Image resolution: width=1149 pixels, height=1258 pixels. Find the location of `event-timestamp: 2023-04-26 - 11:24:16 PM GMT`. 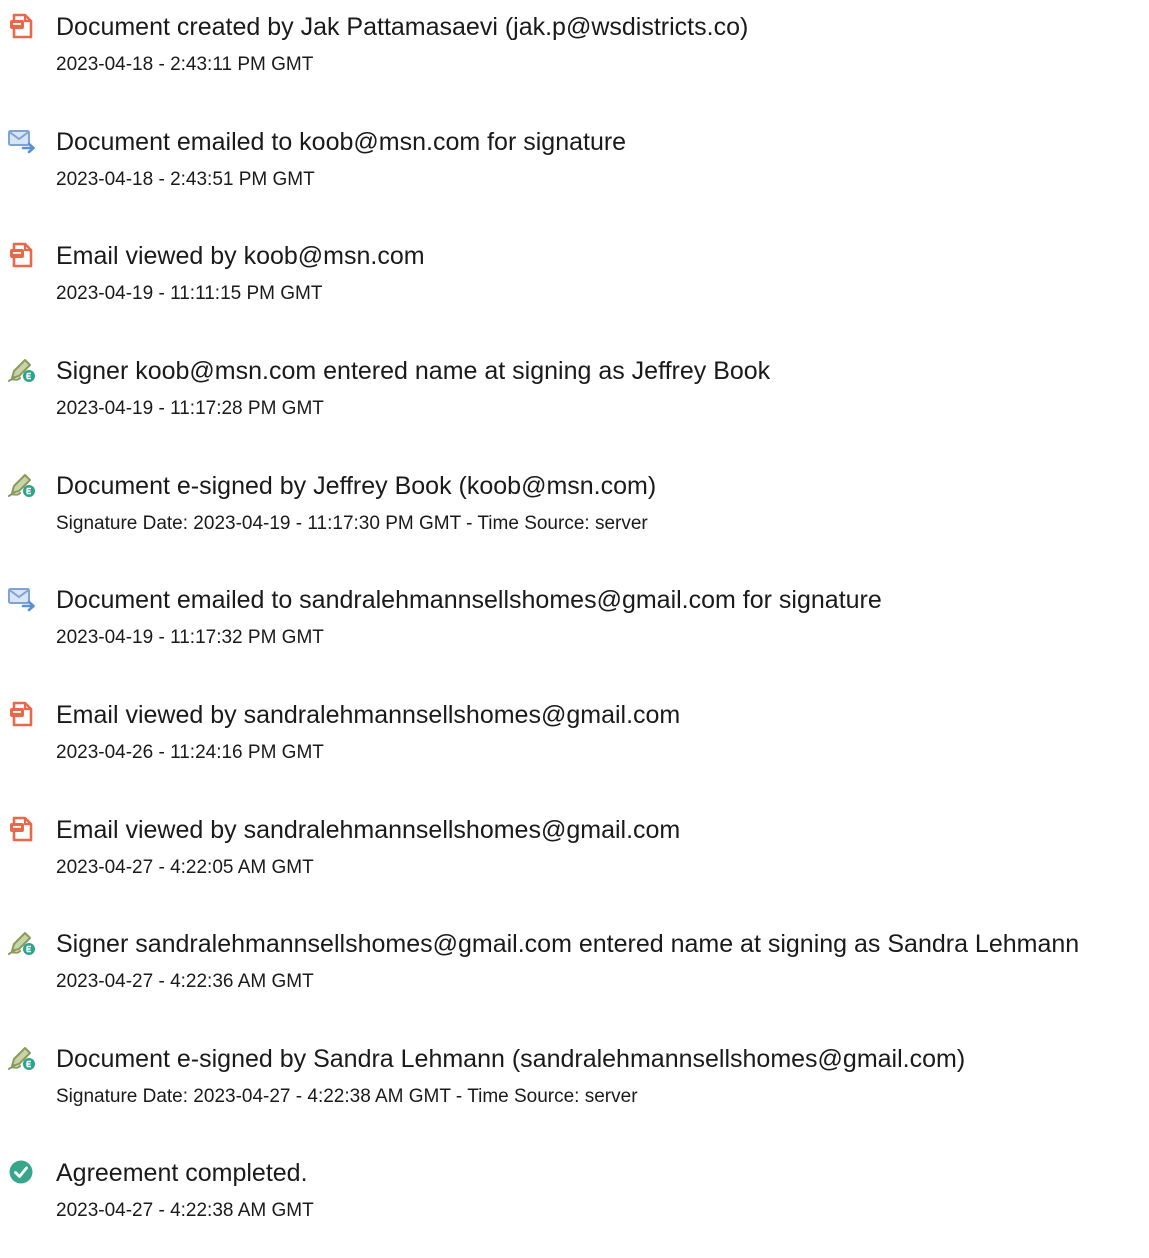

event-timestamp: 2023-04-26 - 11:24:16 PM GMT is located at coordinates (190, 752).